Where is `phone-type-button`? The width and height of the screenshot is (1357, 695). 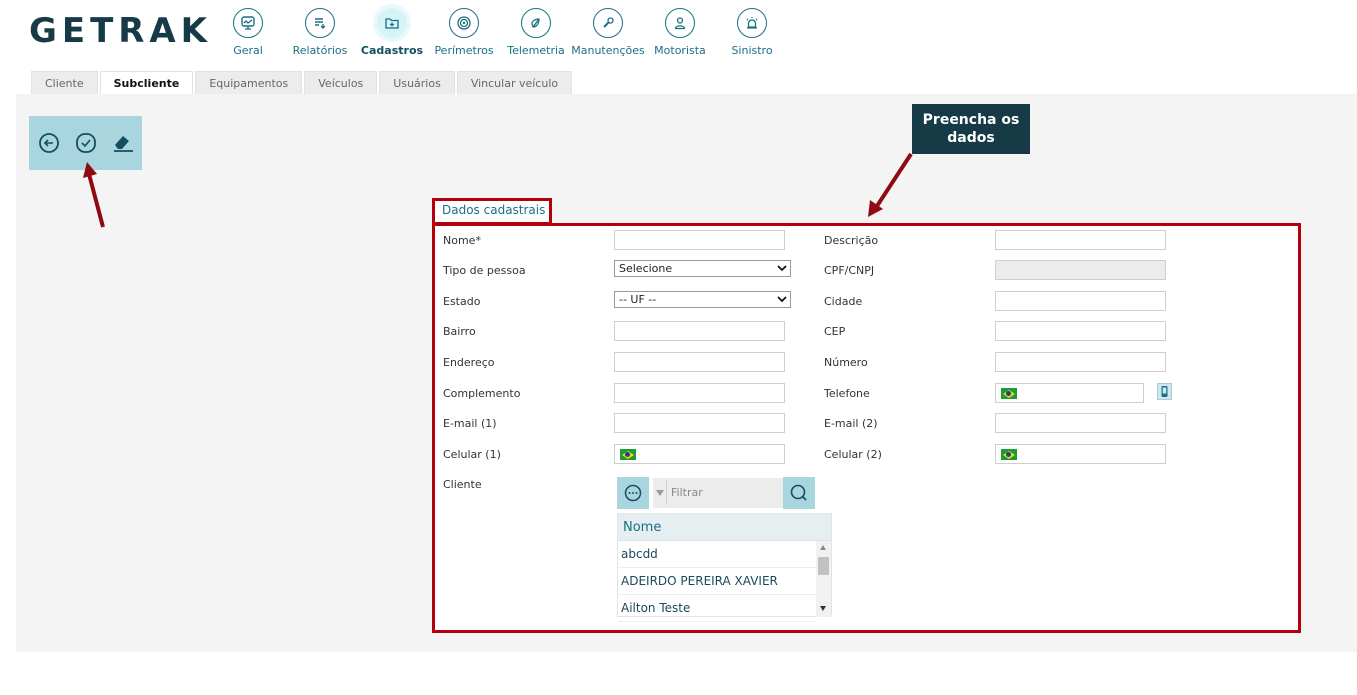
phone-type-button is located at coordinates (1164, 391).